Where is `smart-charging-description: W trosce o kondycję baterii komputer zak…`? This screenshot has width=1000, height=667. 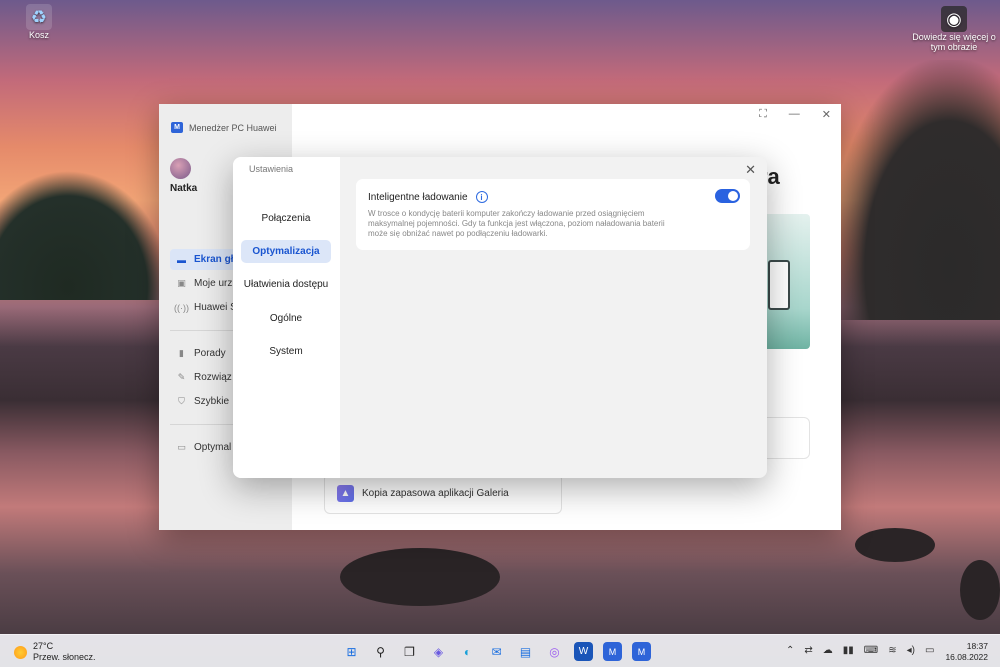 smart-charging-description: W trosce o kondycję baterii komputer zak… is located at coordinates (516, 223).